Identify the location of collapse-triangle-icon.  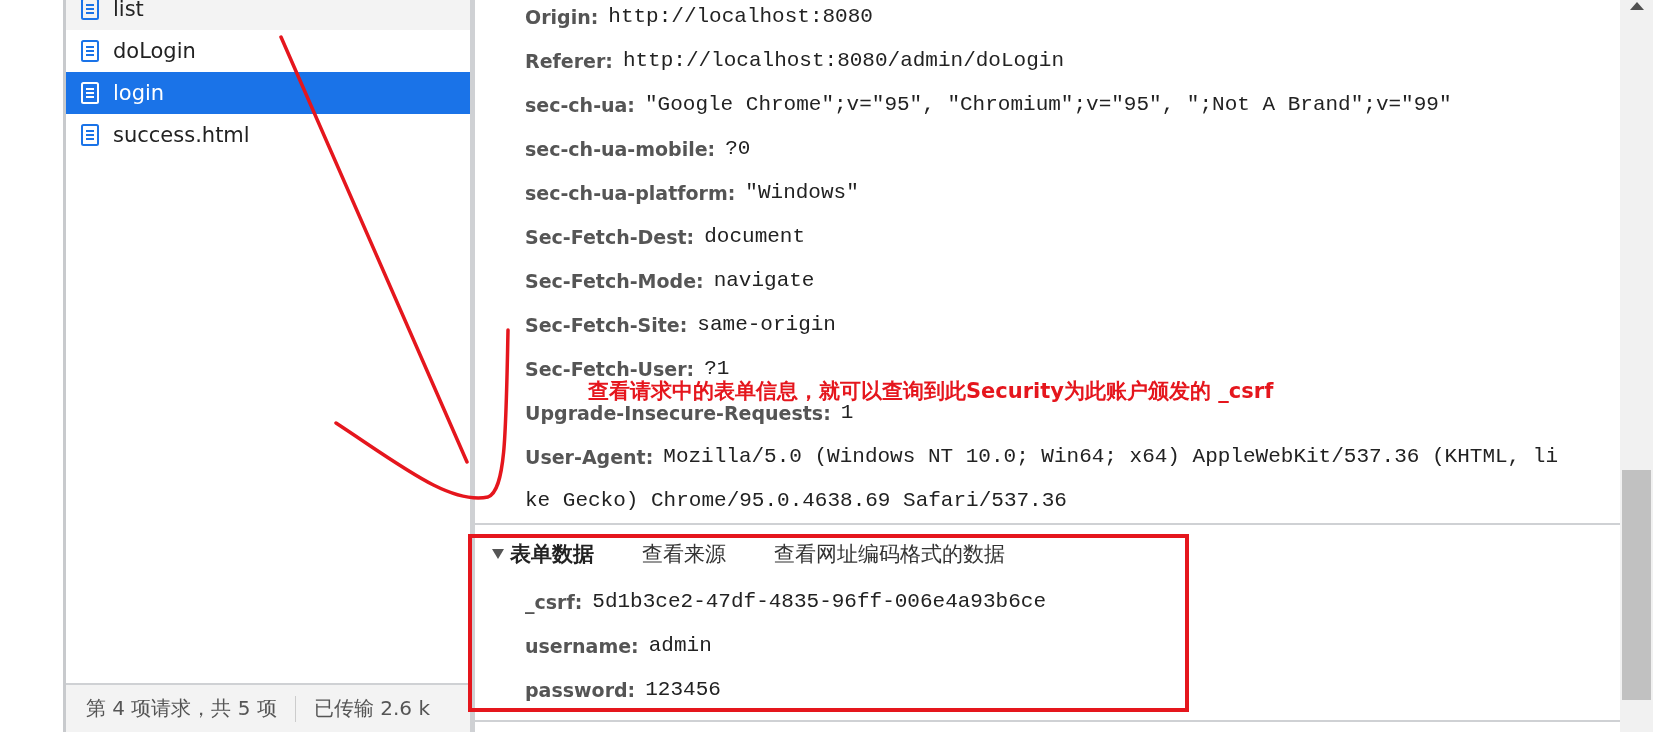
(498, 554).